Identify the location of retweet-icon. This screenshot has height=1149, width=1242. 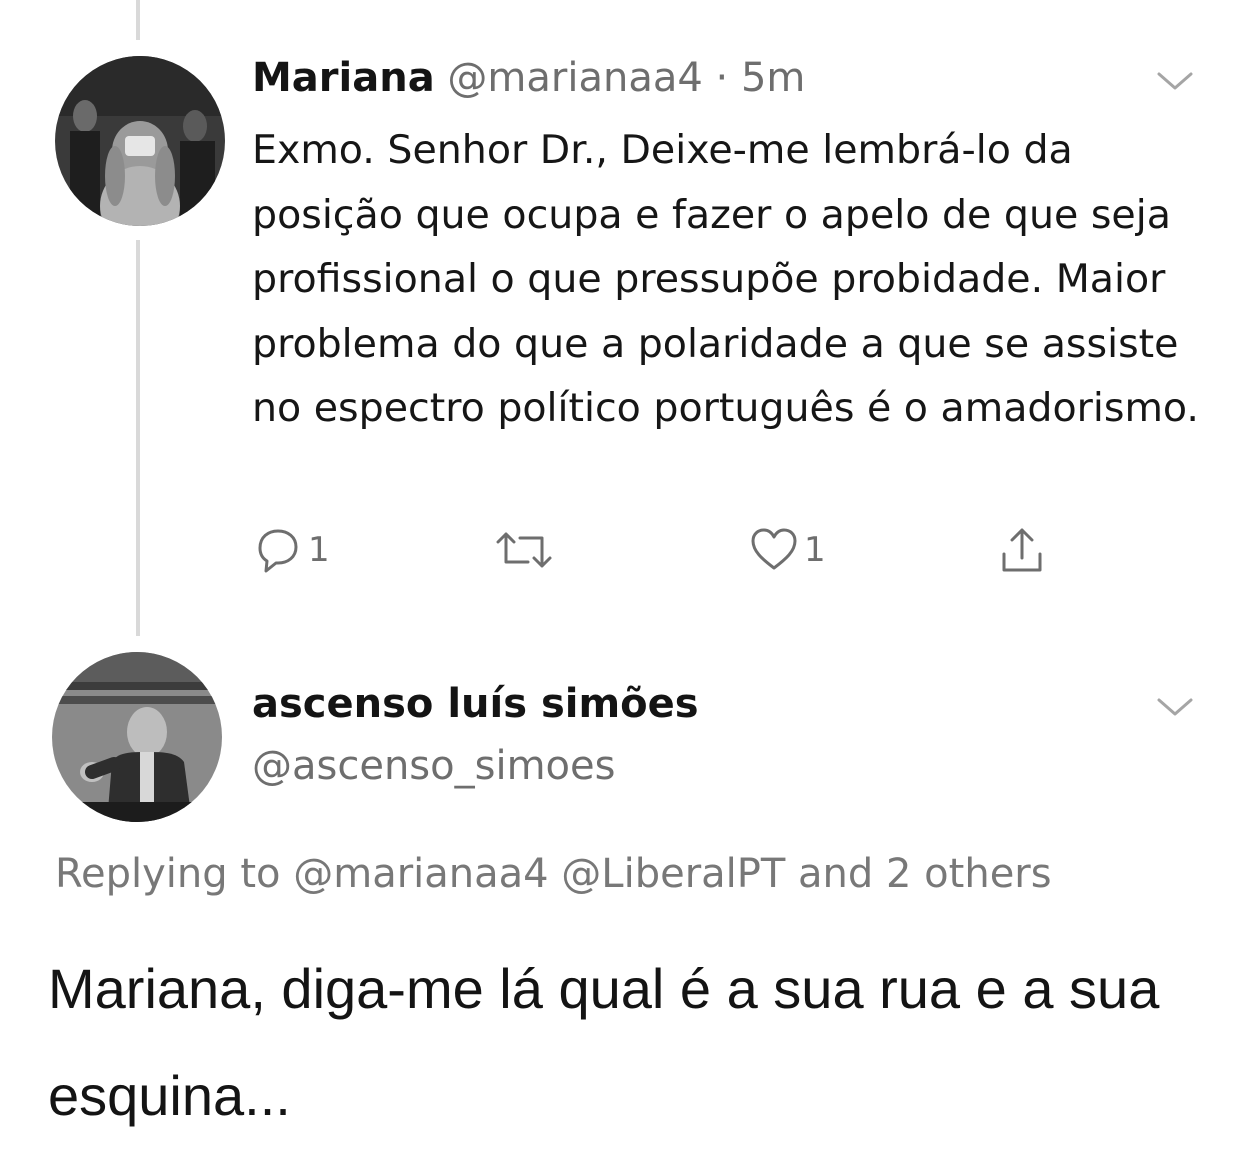
(524, 550).